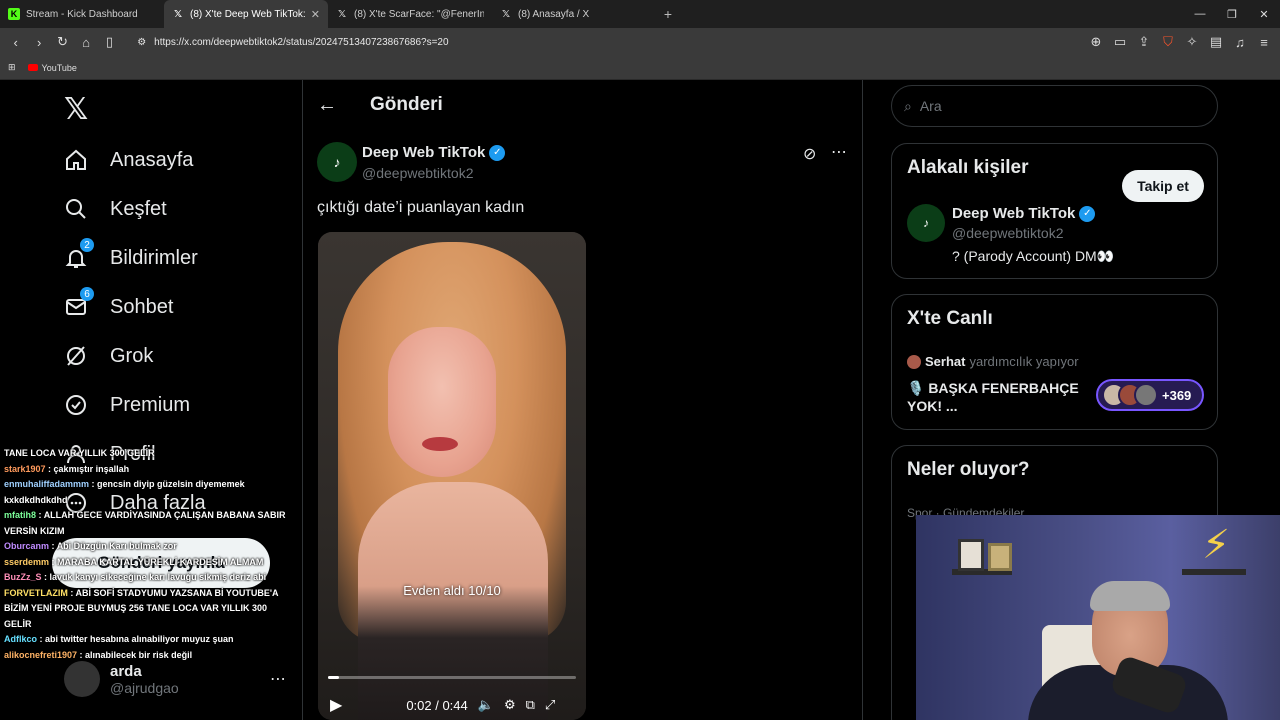 The image size is (1280, 720). What do you see at coordinates (109, 42) in the screenshot?
I see `bookmark-icon: ▯` at bounding box center [109, 42].